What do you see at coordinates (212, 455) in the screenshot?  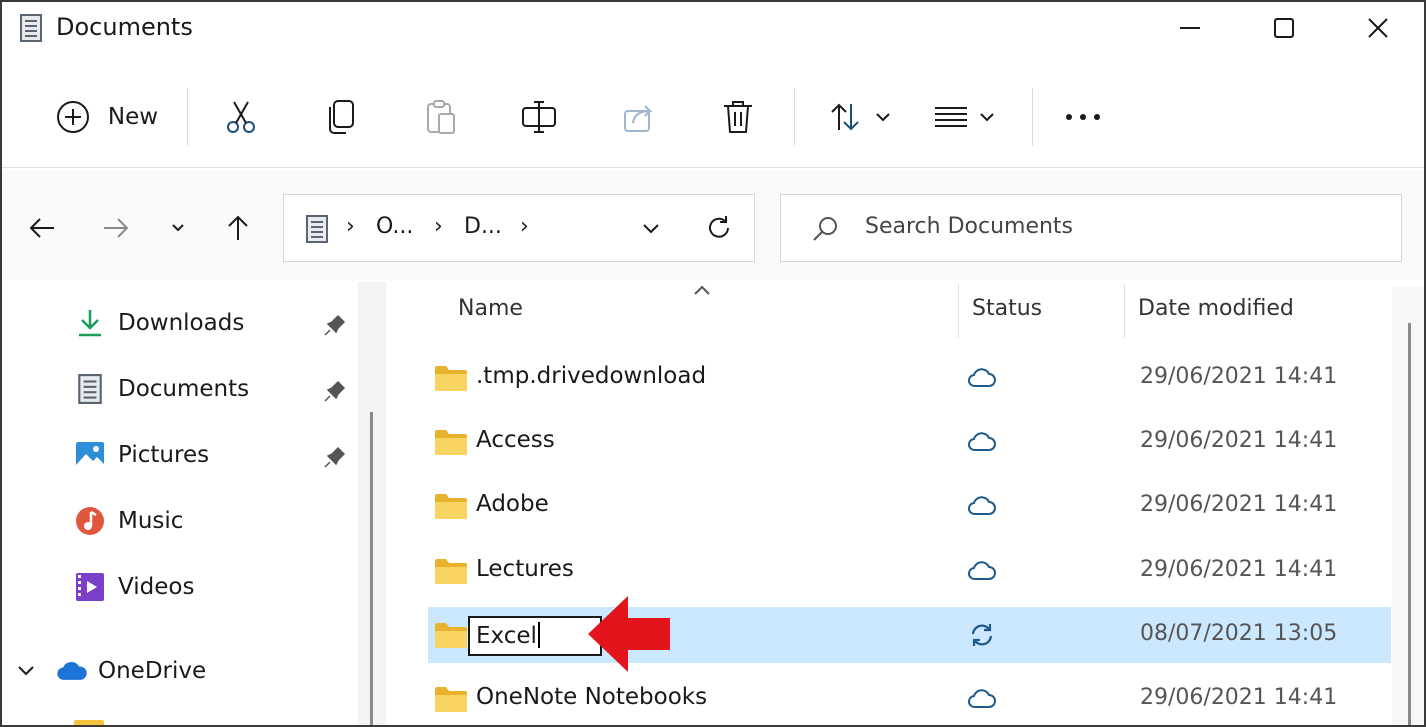 I see `sidebar-item-pictures: Pictures` at bounding box center [212, 455].